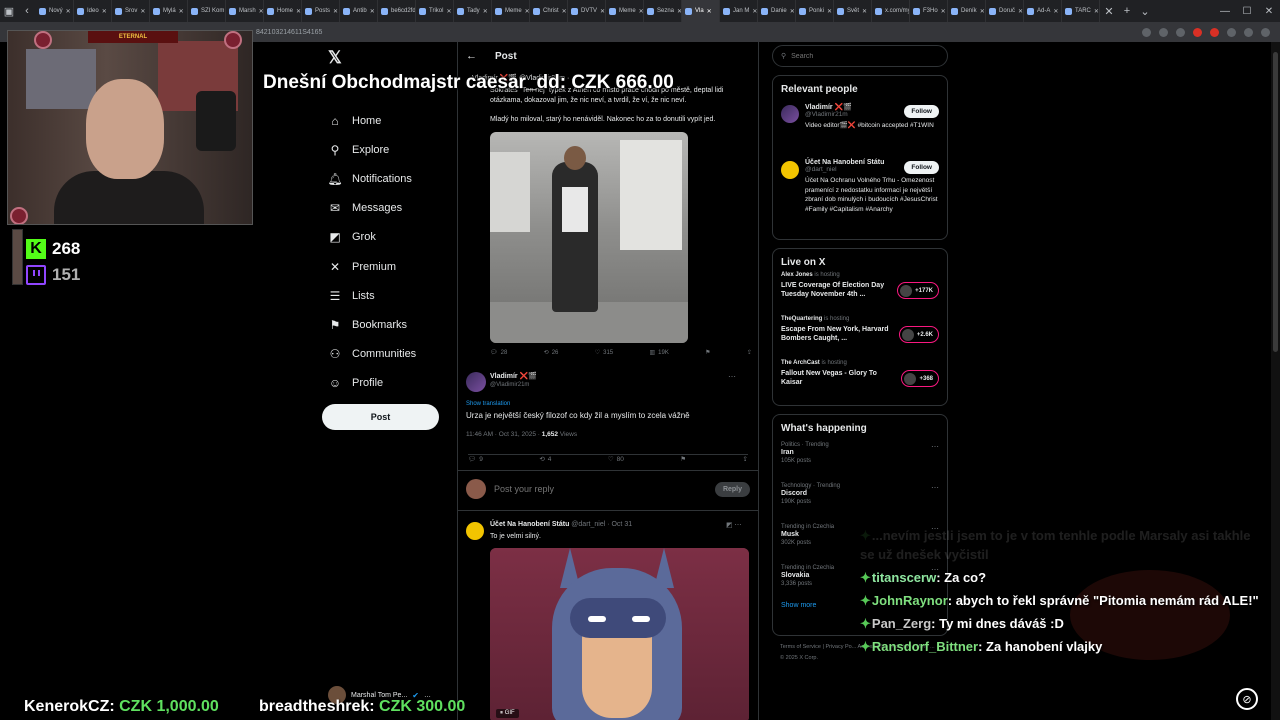  What do you see at coordinates (1081, 11) in the screenshot?
I see `browser-tab: TARC ✕` at bounding box center [1081, 11].